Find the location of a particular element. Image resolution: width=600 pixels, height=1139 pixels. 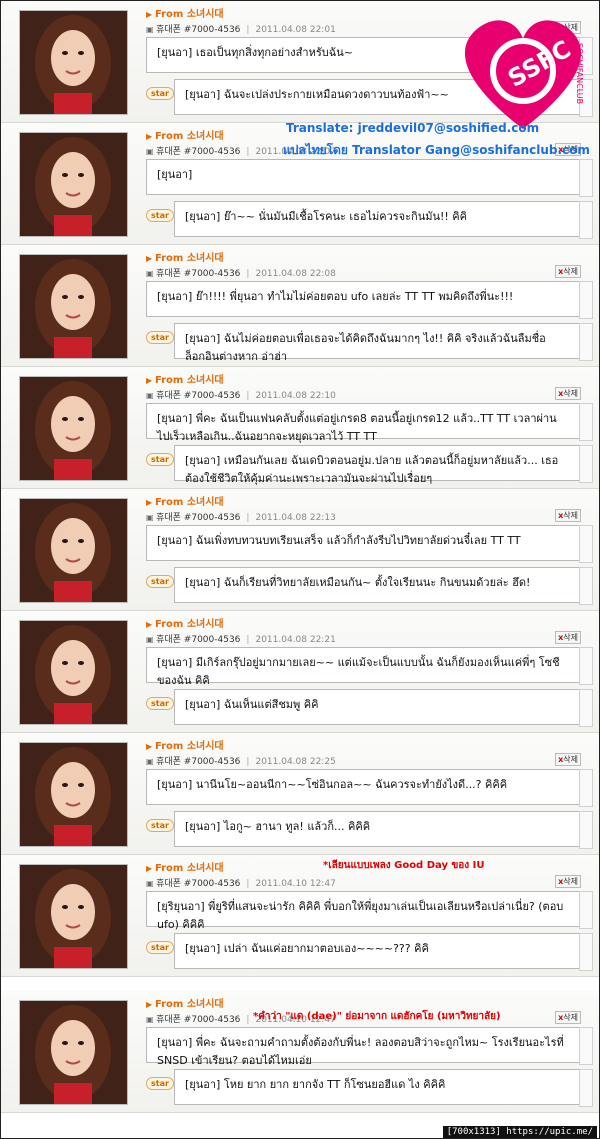

comment-meta: ▣ 휴대폰 #7000-4536 | 2011.04.08 22:21 is located at coordinates (241, 640).